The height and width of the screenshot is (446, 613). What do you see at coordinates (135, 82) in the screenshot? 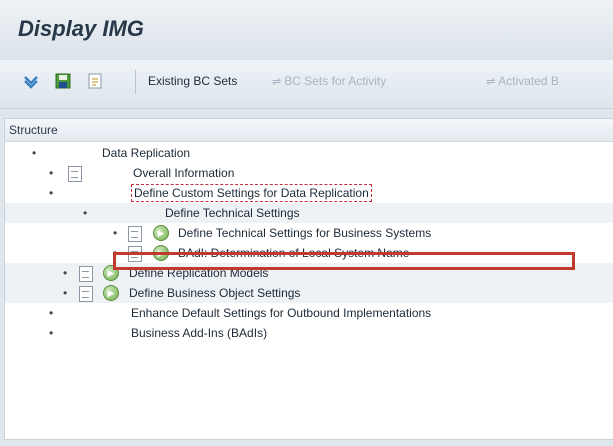
I see `toolbar-separator` at bounding box center [135, 82].